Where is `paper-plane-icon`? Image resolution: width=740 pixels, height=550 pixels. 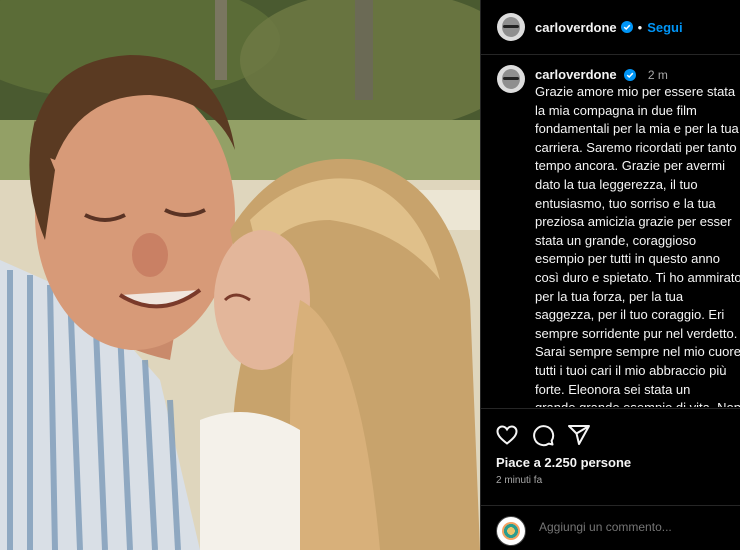
paper-plane-icon is located at coordinates (579, 435).